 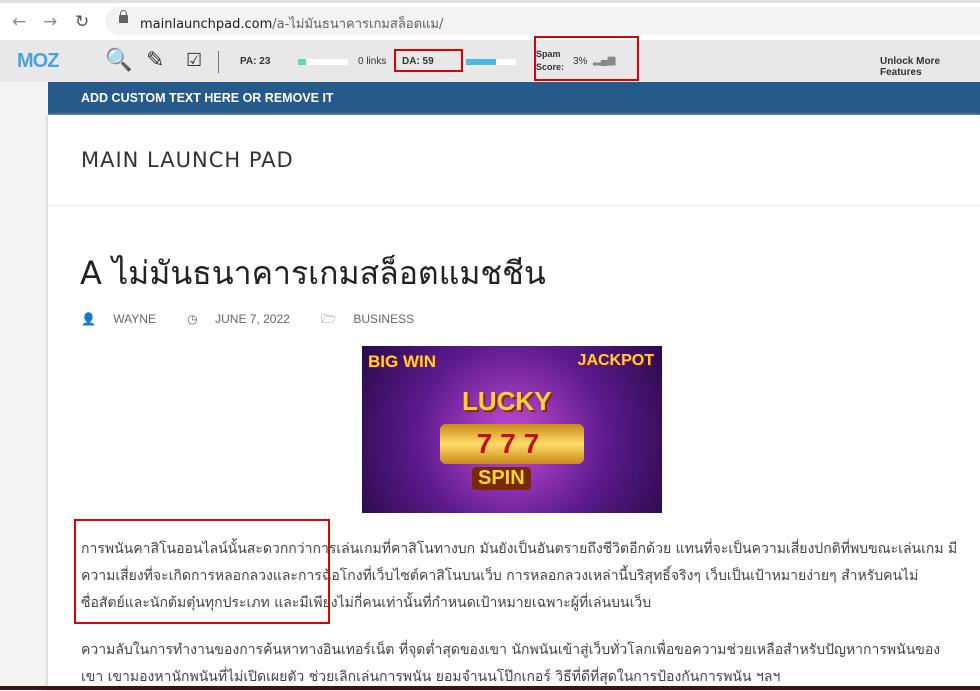 I want to click on page-analysis-icon: 🔍, so click(x=118, y=60).